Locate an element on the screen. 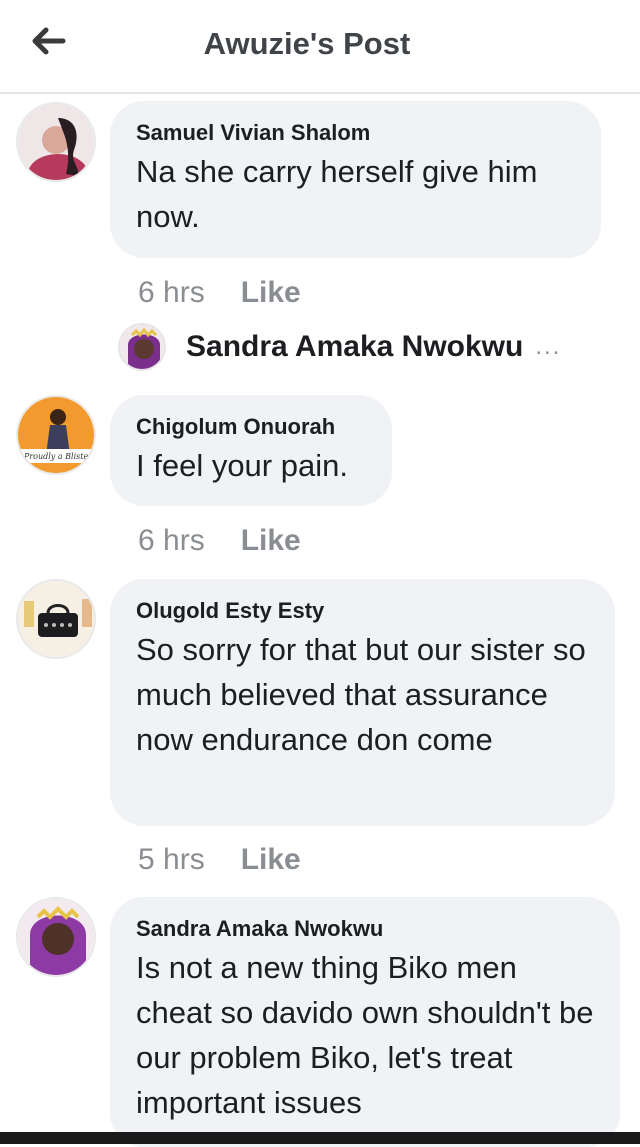 The width and height of the screenshot is (640, 1147). reply-author: Sandra Amaka Nwokwu is located at coordinates (355, 346).